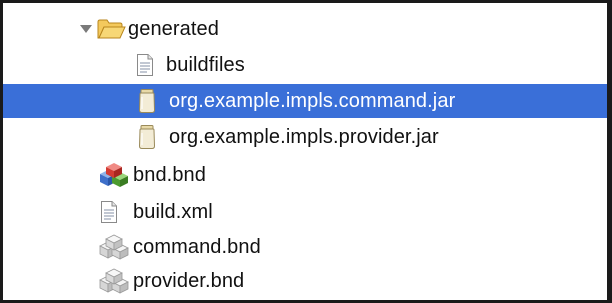  I want to click on tree-item-label: generated, so click(173, 29).